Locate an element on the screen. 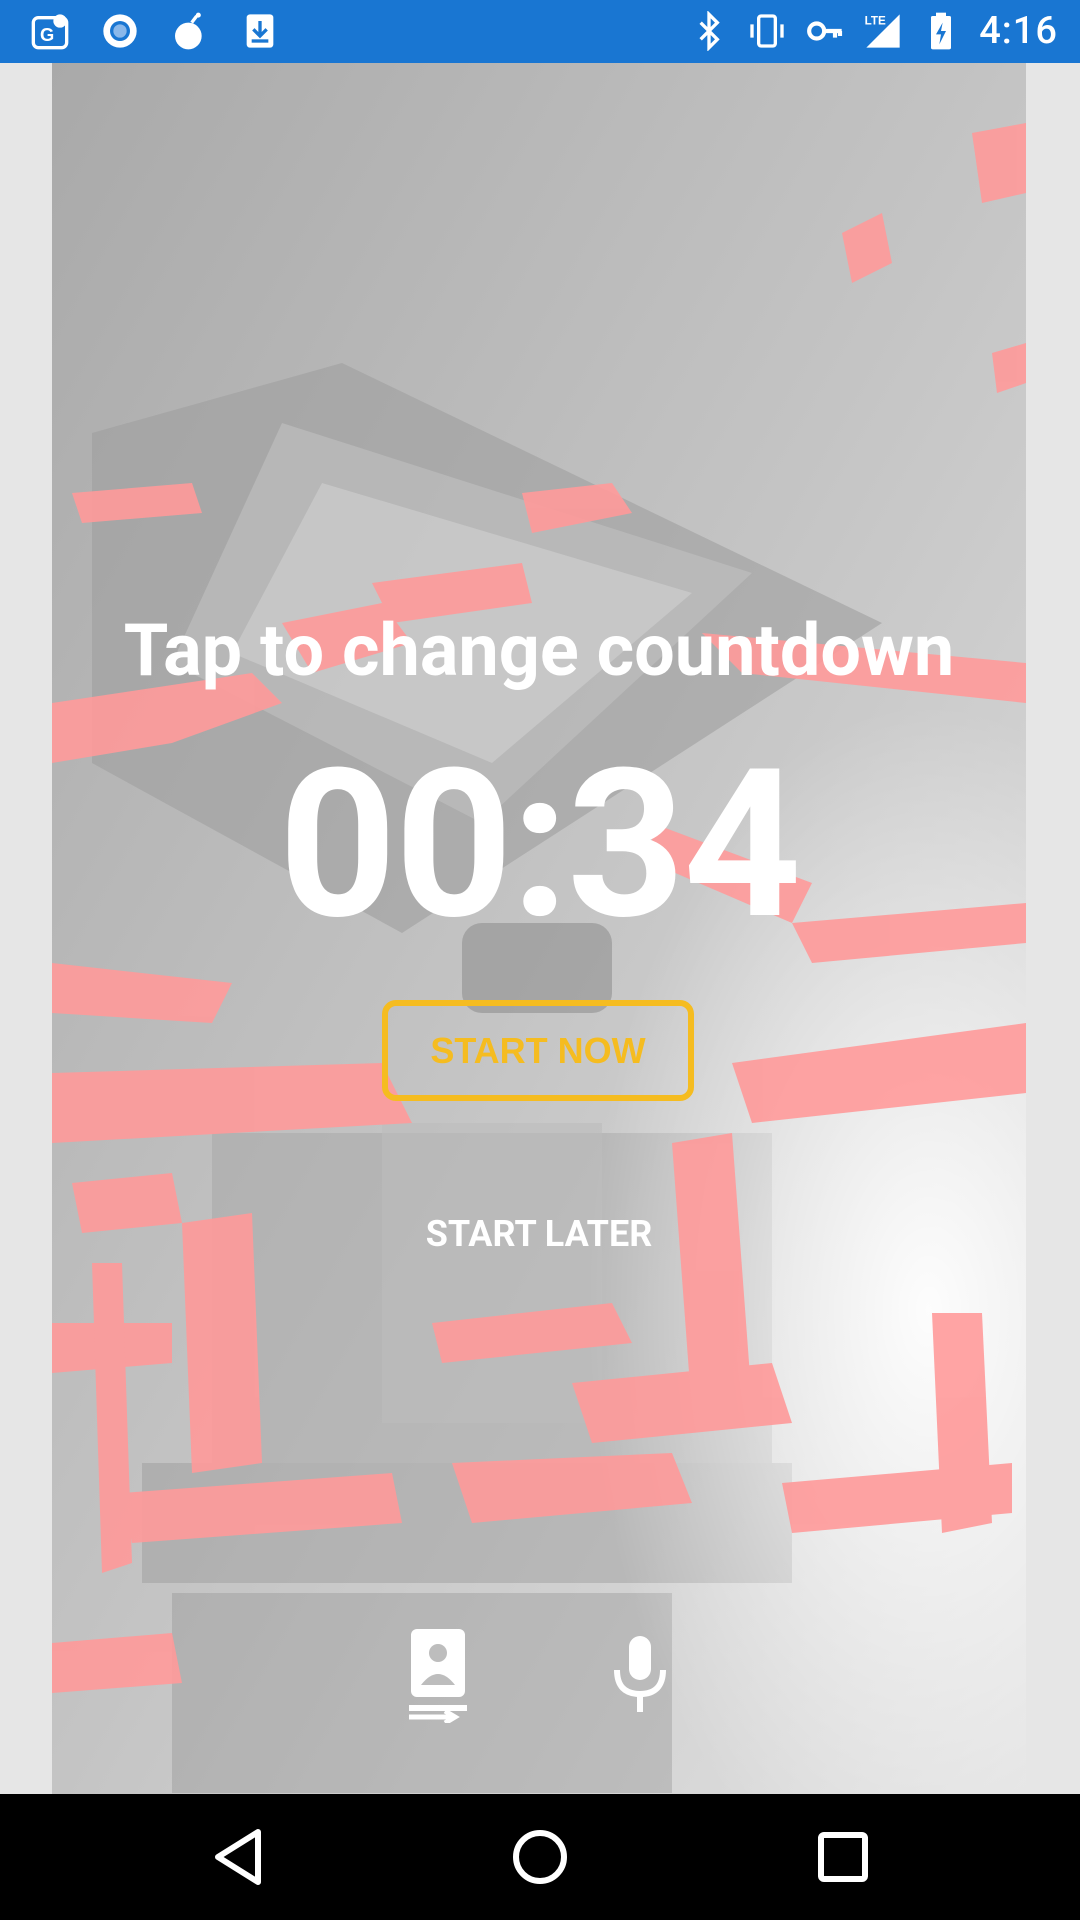  navigation-bar is located at coordinates (540, 1857).